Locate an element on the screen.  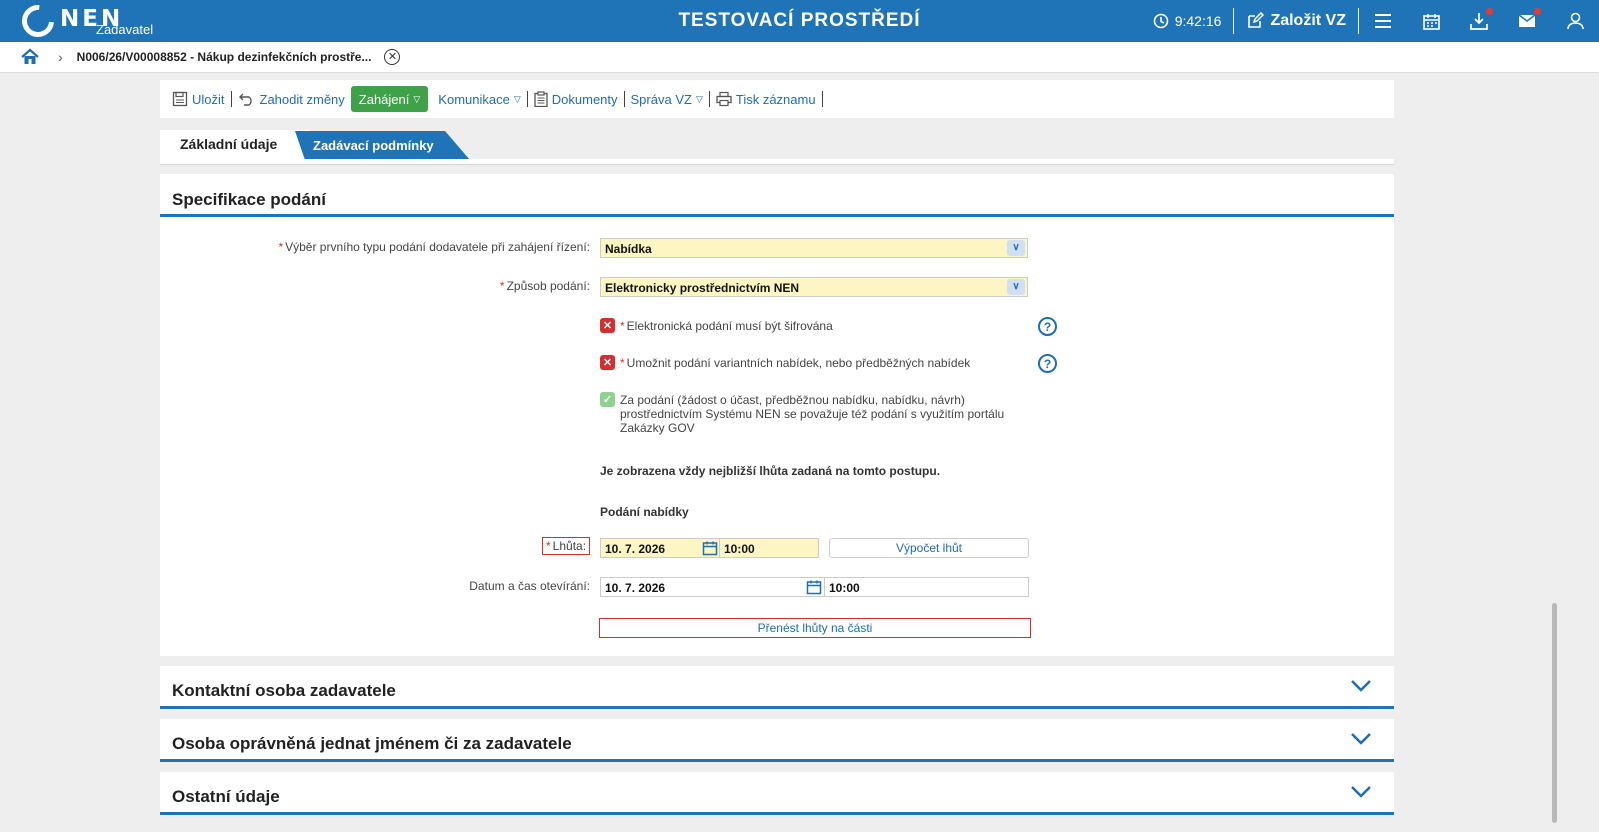
method-label-text: Způsob podání: is located at coordinates (548, 286).